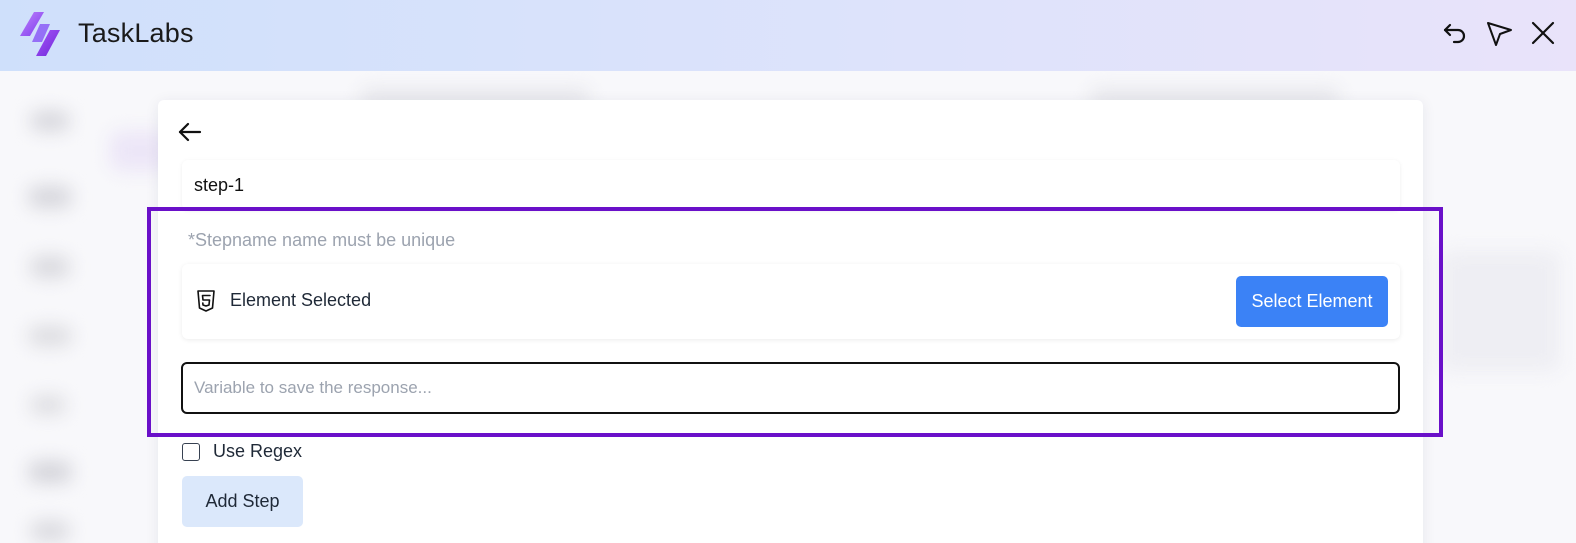  I want to click on use-regex-label: Use Regex, so click(257, 451).